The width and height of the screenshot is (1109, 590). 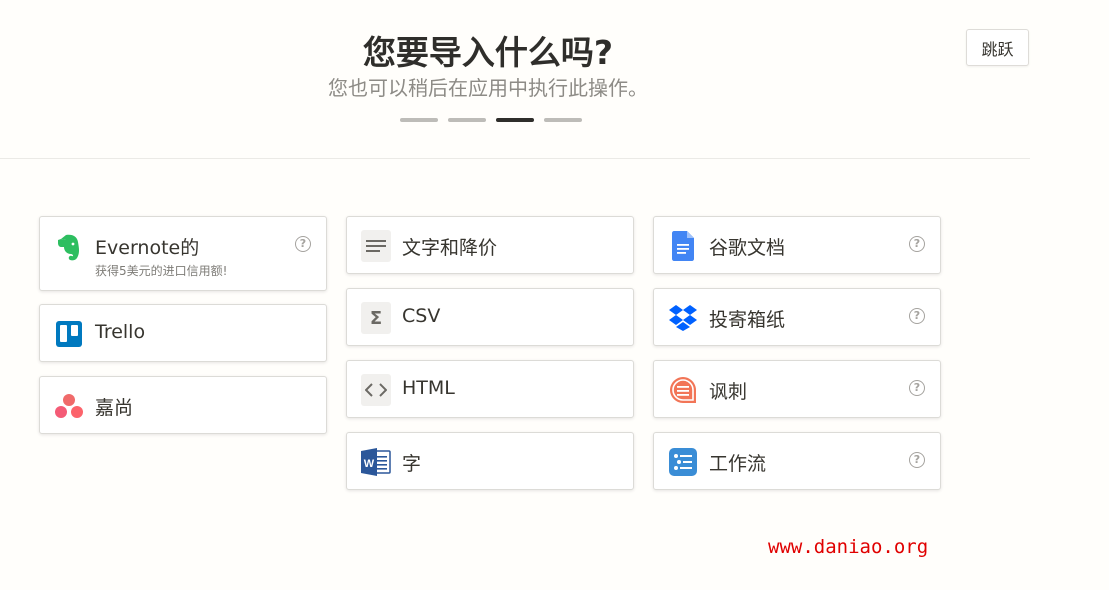 I want to click on svg-text: W, so click(x=369, y=464).